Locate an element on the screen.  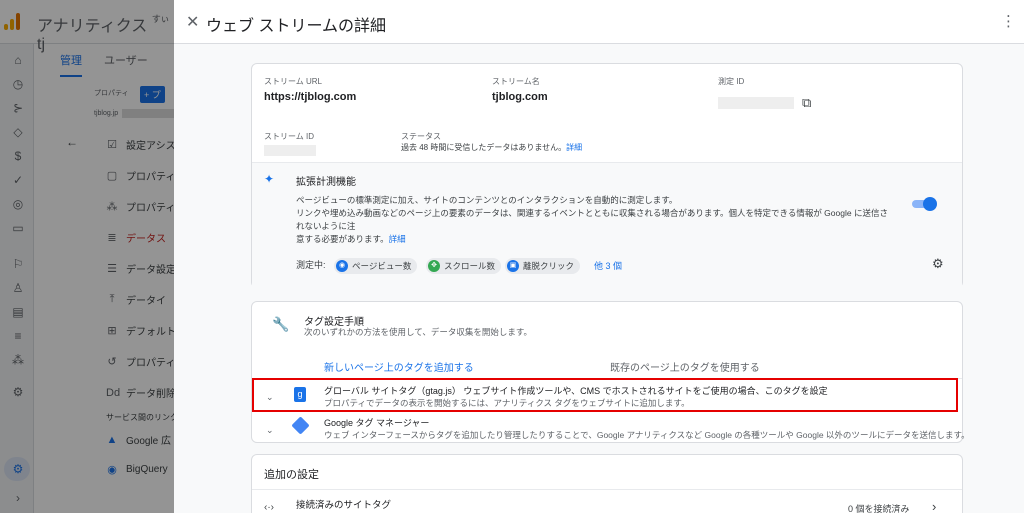
enhanced-settings-gear-icon: ⚙ is located at coordinates (938, 264).